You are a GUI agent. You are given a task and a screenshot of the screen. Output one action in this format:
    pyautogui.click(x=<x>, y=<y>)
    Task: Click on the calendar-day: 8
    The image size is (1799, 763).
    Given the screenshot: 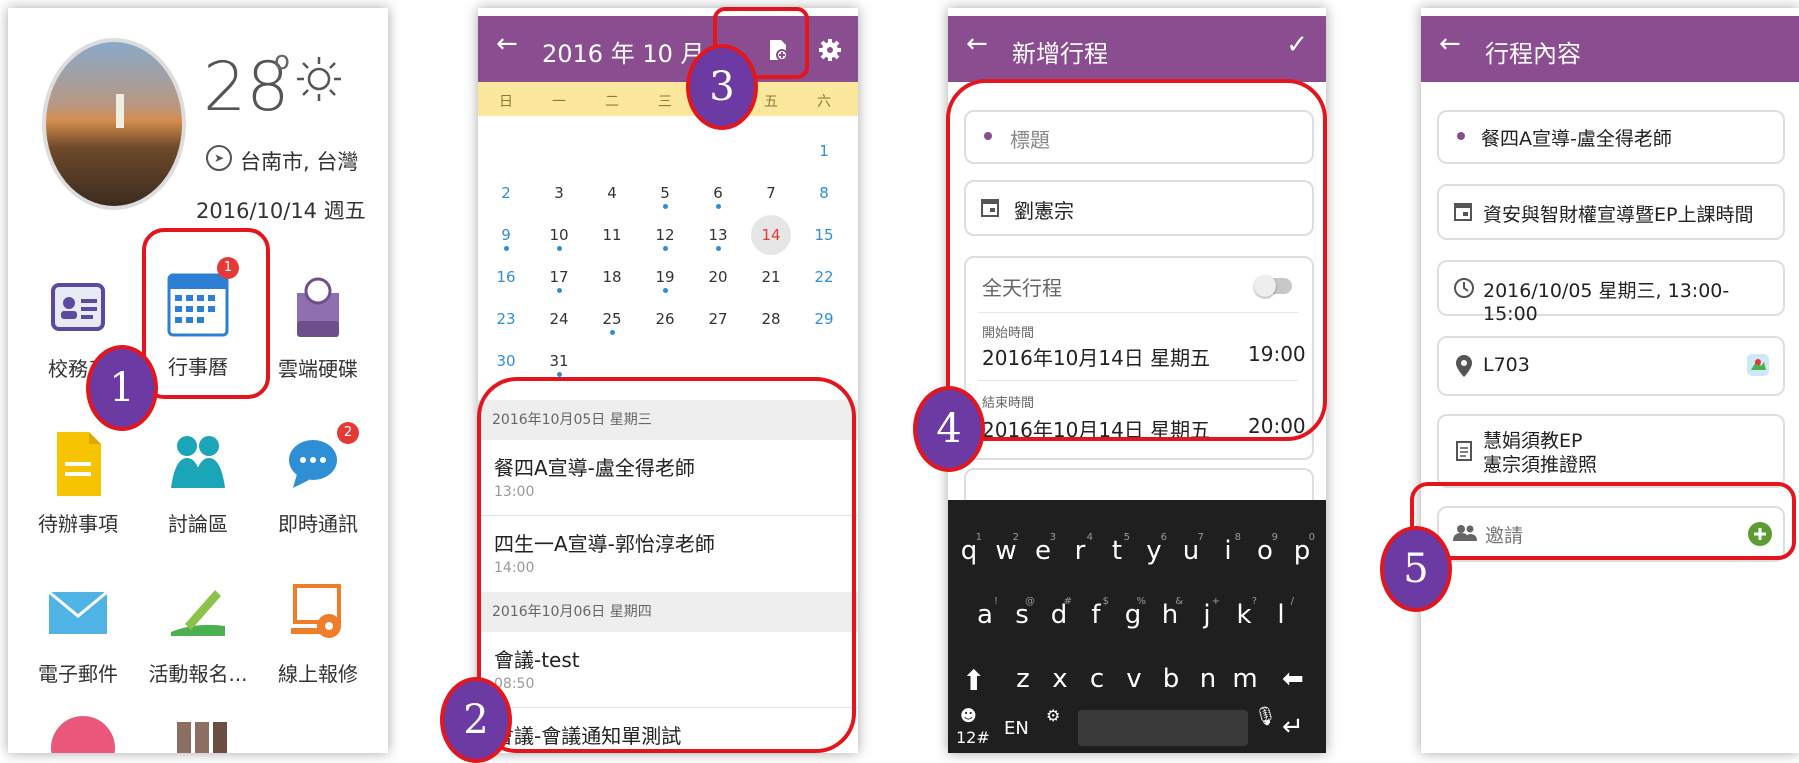 What is the action you would take?
    pyautogui.click(x=824, y=193)
    